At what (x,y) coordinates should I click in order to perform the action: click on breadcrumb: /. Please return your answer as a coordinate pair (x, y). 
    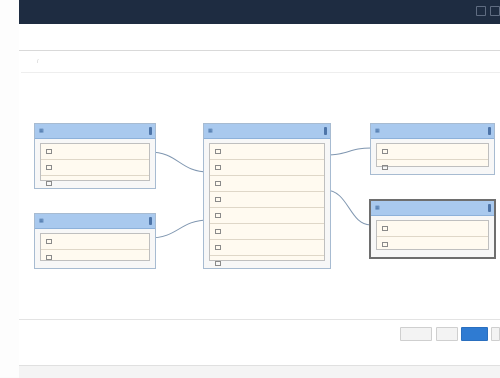
    Looking at the image, I should click on (37, 62).